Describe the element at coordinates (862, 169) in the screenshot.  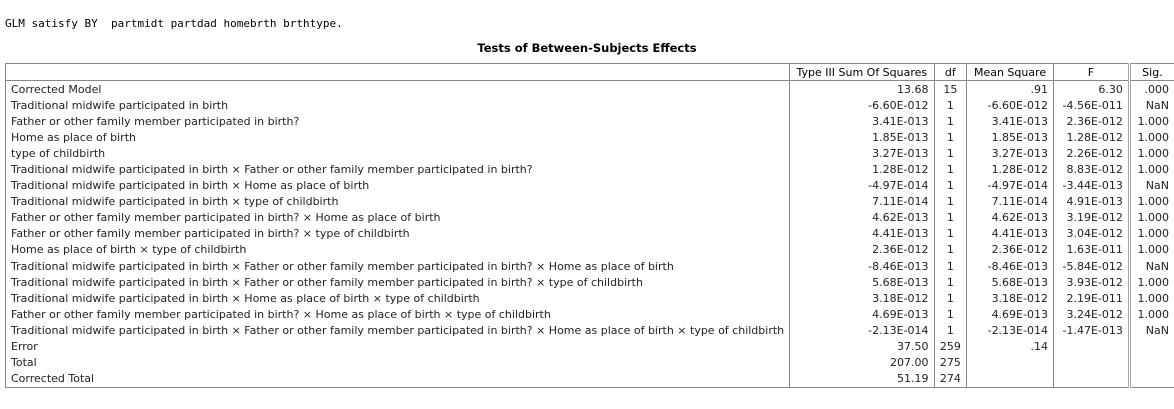
I see `cell-sum-of-squares: 1.28E-012` at that location.